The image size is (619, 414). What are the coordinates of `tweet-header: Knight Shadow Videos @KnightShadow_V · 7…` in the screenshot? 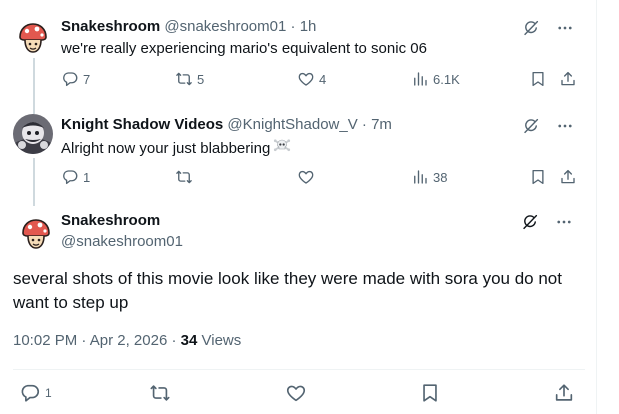 It's located at (226, 125).